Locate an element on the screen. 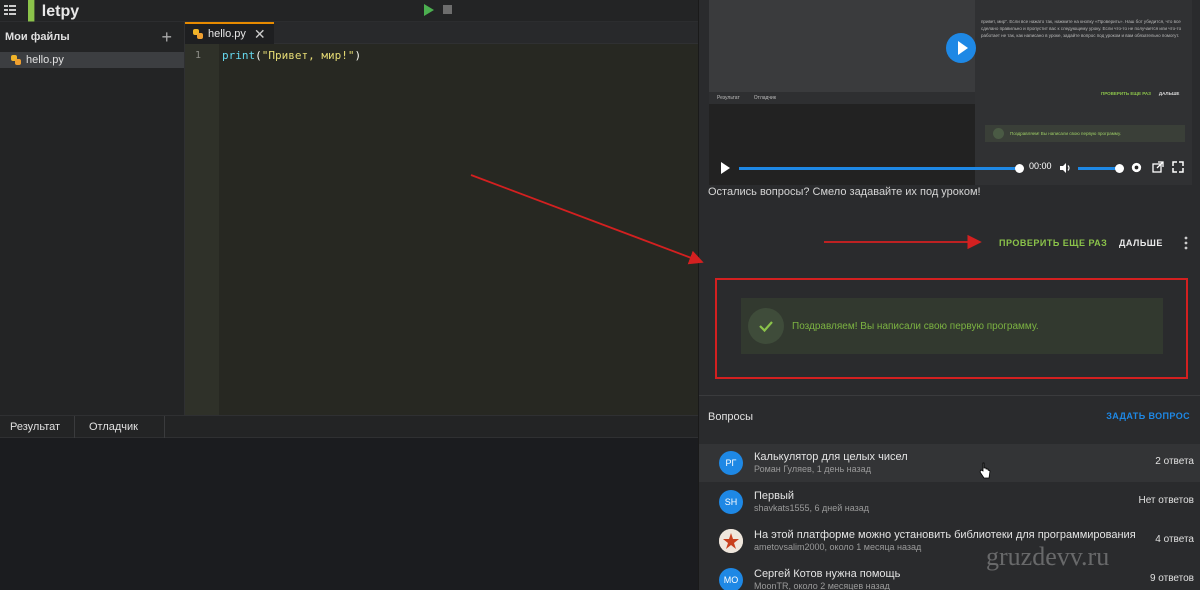 The height and width of the screenshot is (590, 1200). sidebar-title: Мои файлы is located at coordinates (37, 37).